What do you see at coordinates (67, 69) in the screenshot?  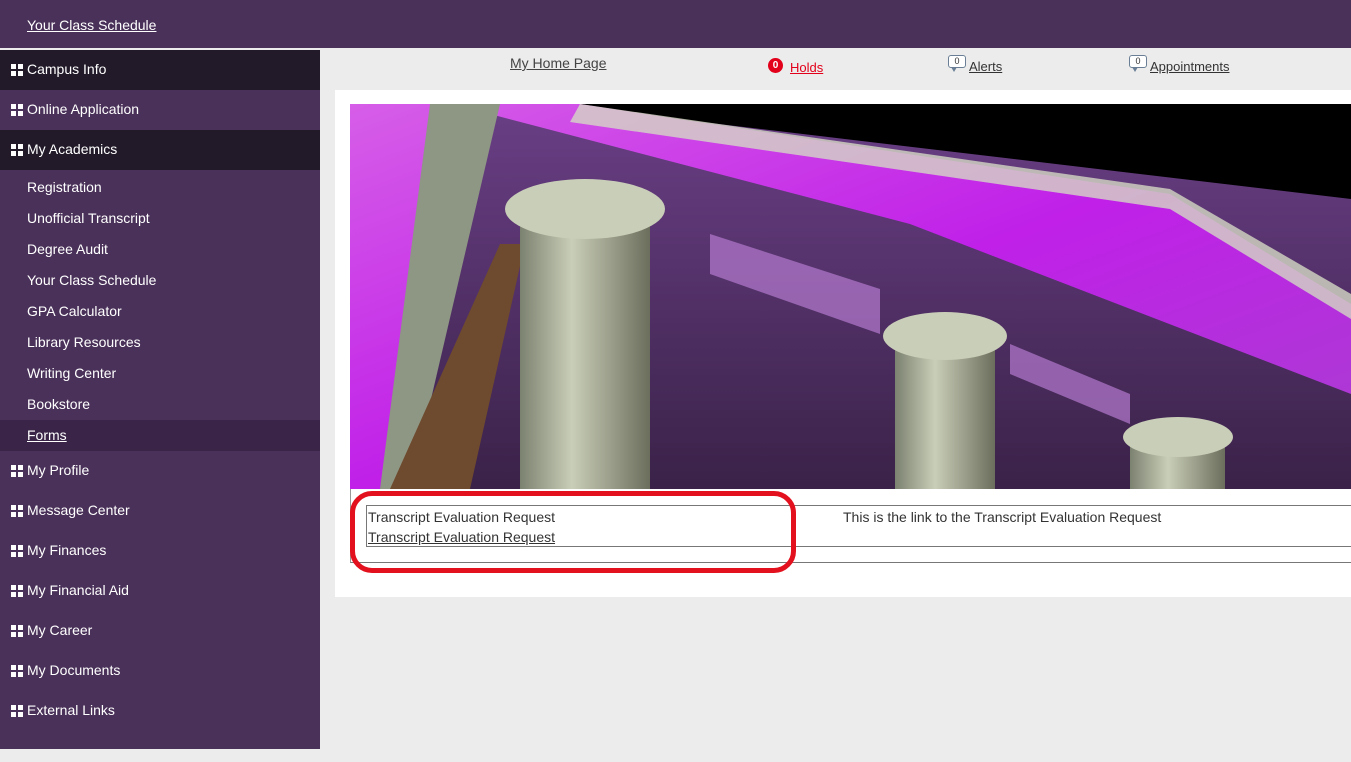 I see `sidebar-section-label: Campus Info` at bounding box center [67, 69].